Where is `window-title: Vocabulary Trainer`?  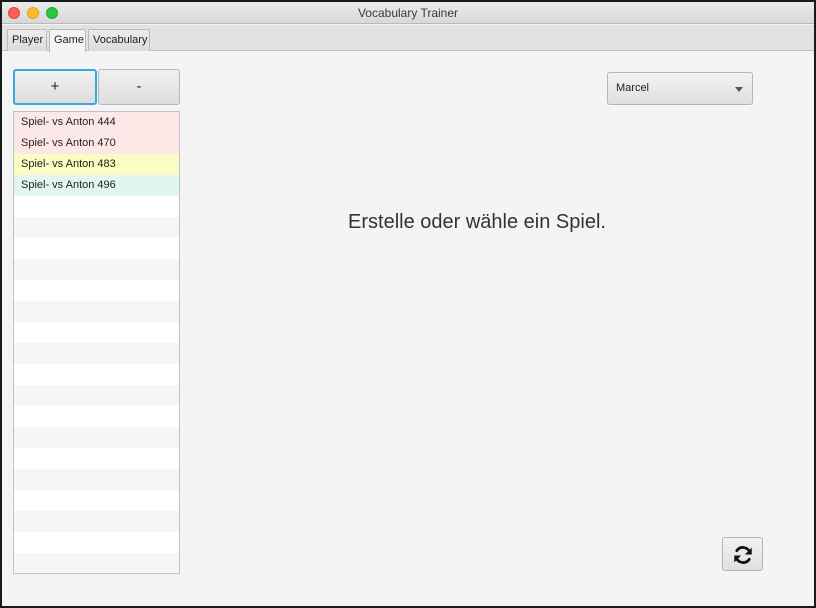 window-title: Vocabulary Trainer is located at coordinates (408, 13).